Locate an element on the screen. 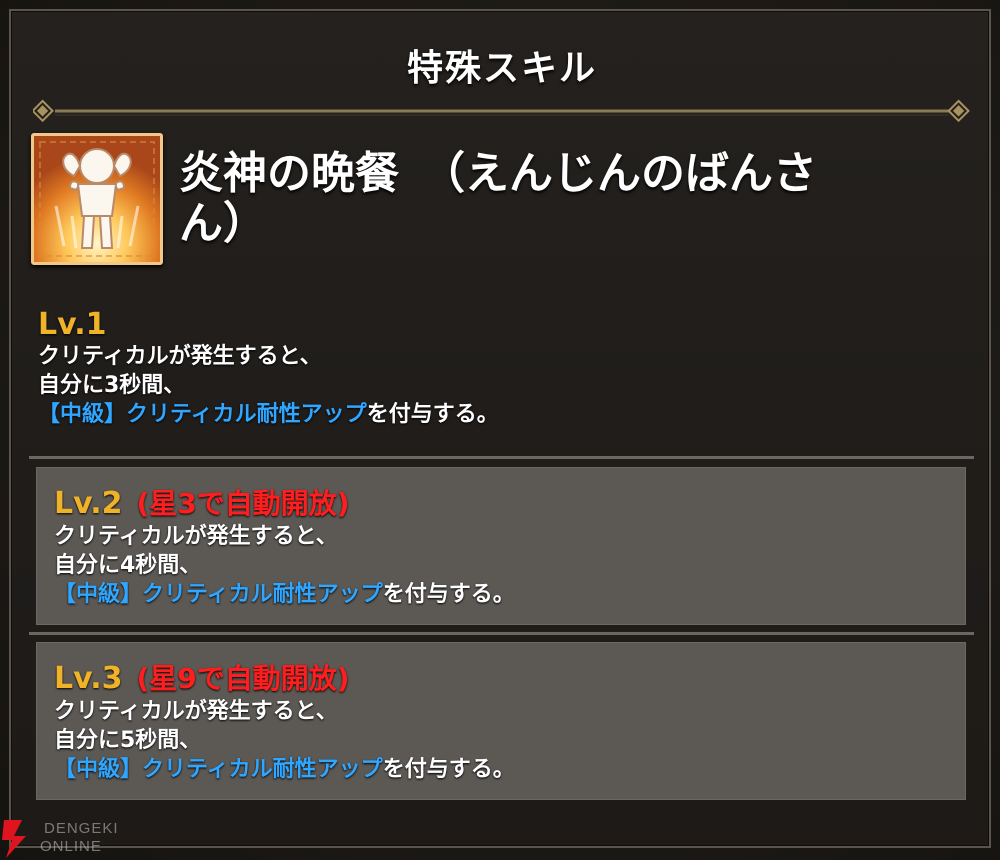 The width and height of the screenshot is (1000, 860). divider-right-diamond-icon is located at coordinates (958, 111).